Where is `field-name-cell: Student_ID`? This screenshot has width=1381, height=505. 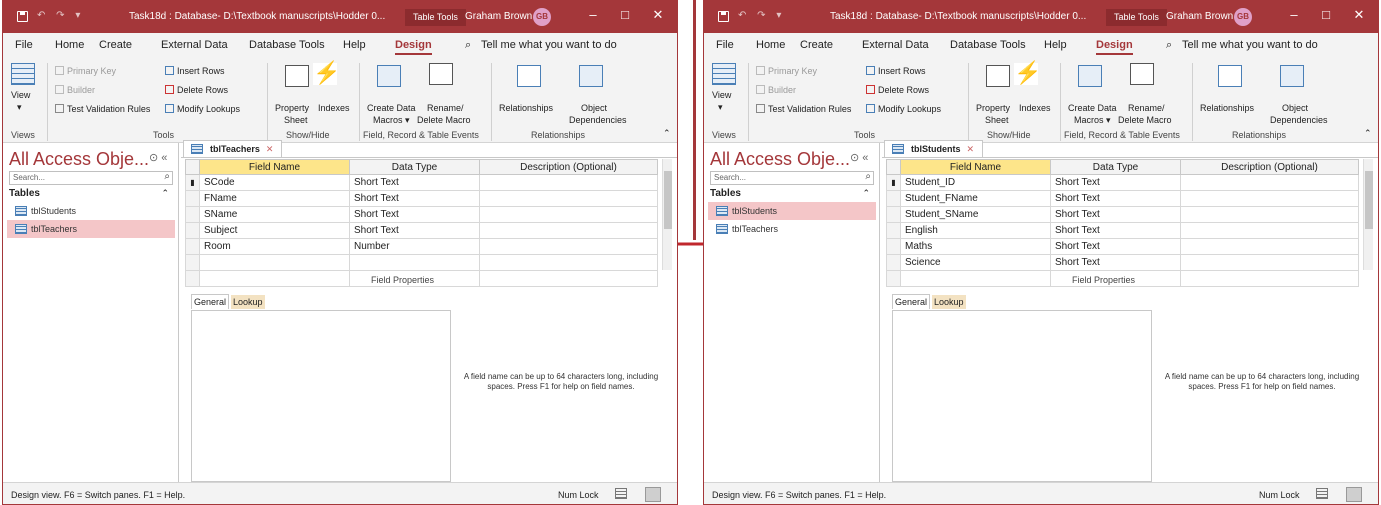
field-name-cell: Student_ID is located at coordinates (975, 182).